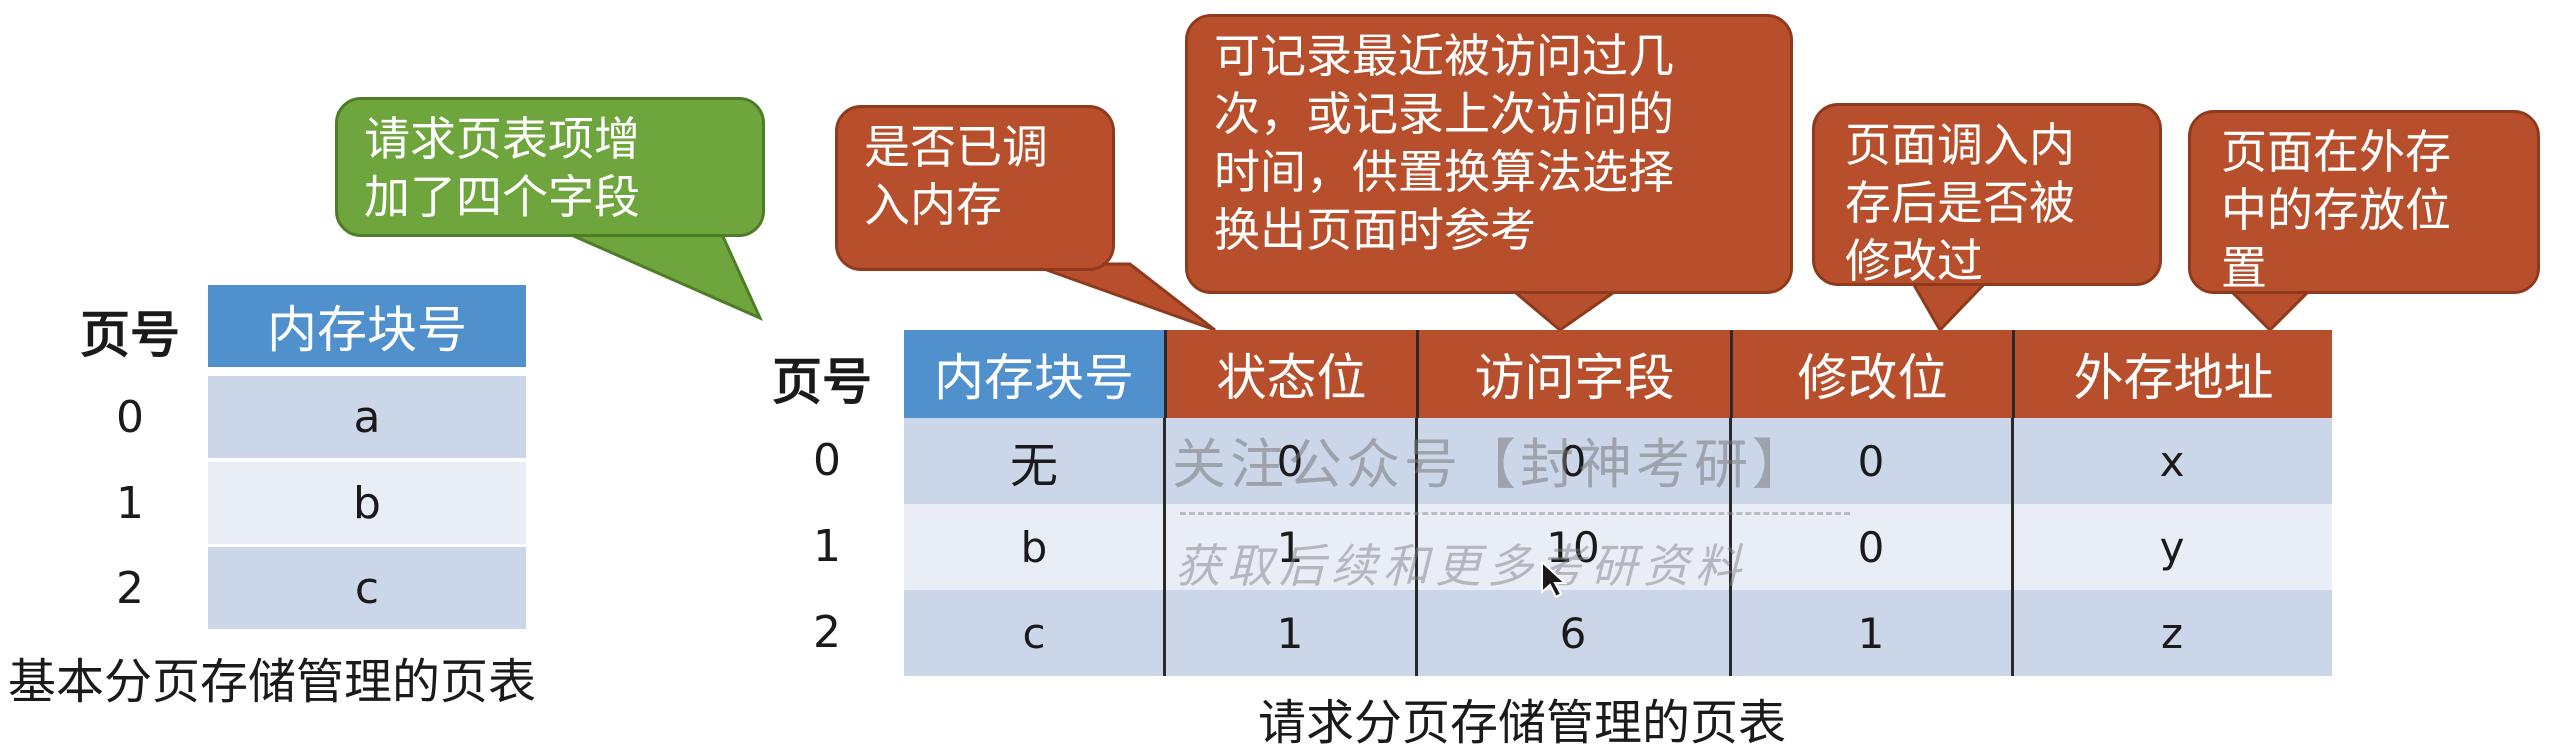  What do you see at coordinates (1375, 230) in the screenshot?
I see `callout-line: 换出页面时参考` at bounding box center [1375, 230].